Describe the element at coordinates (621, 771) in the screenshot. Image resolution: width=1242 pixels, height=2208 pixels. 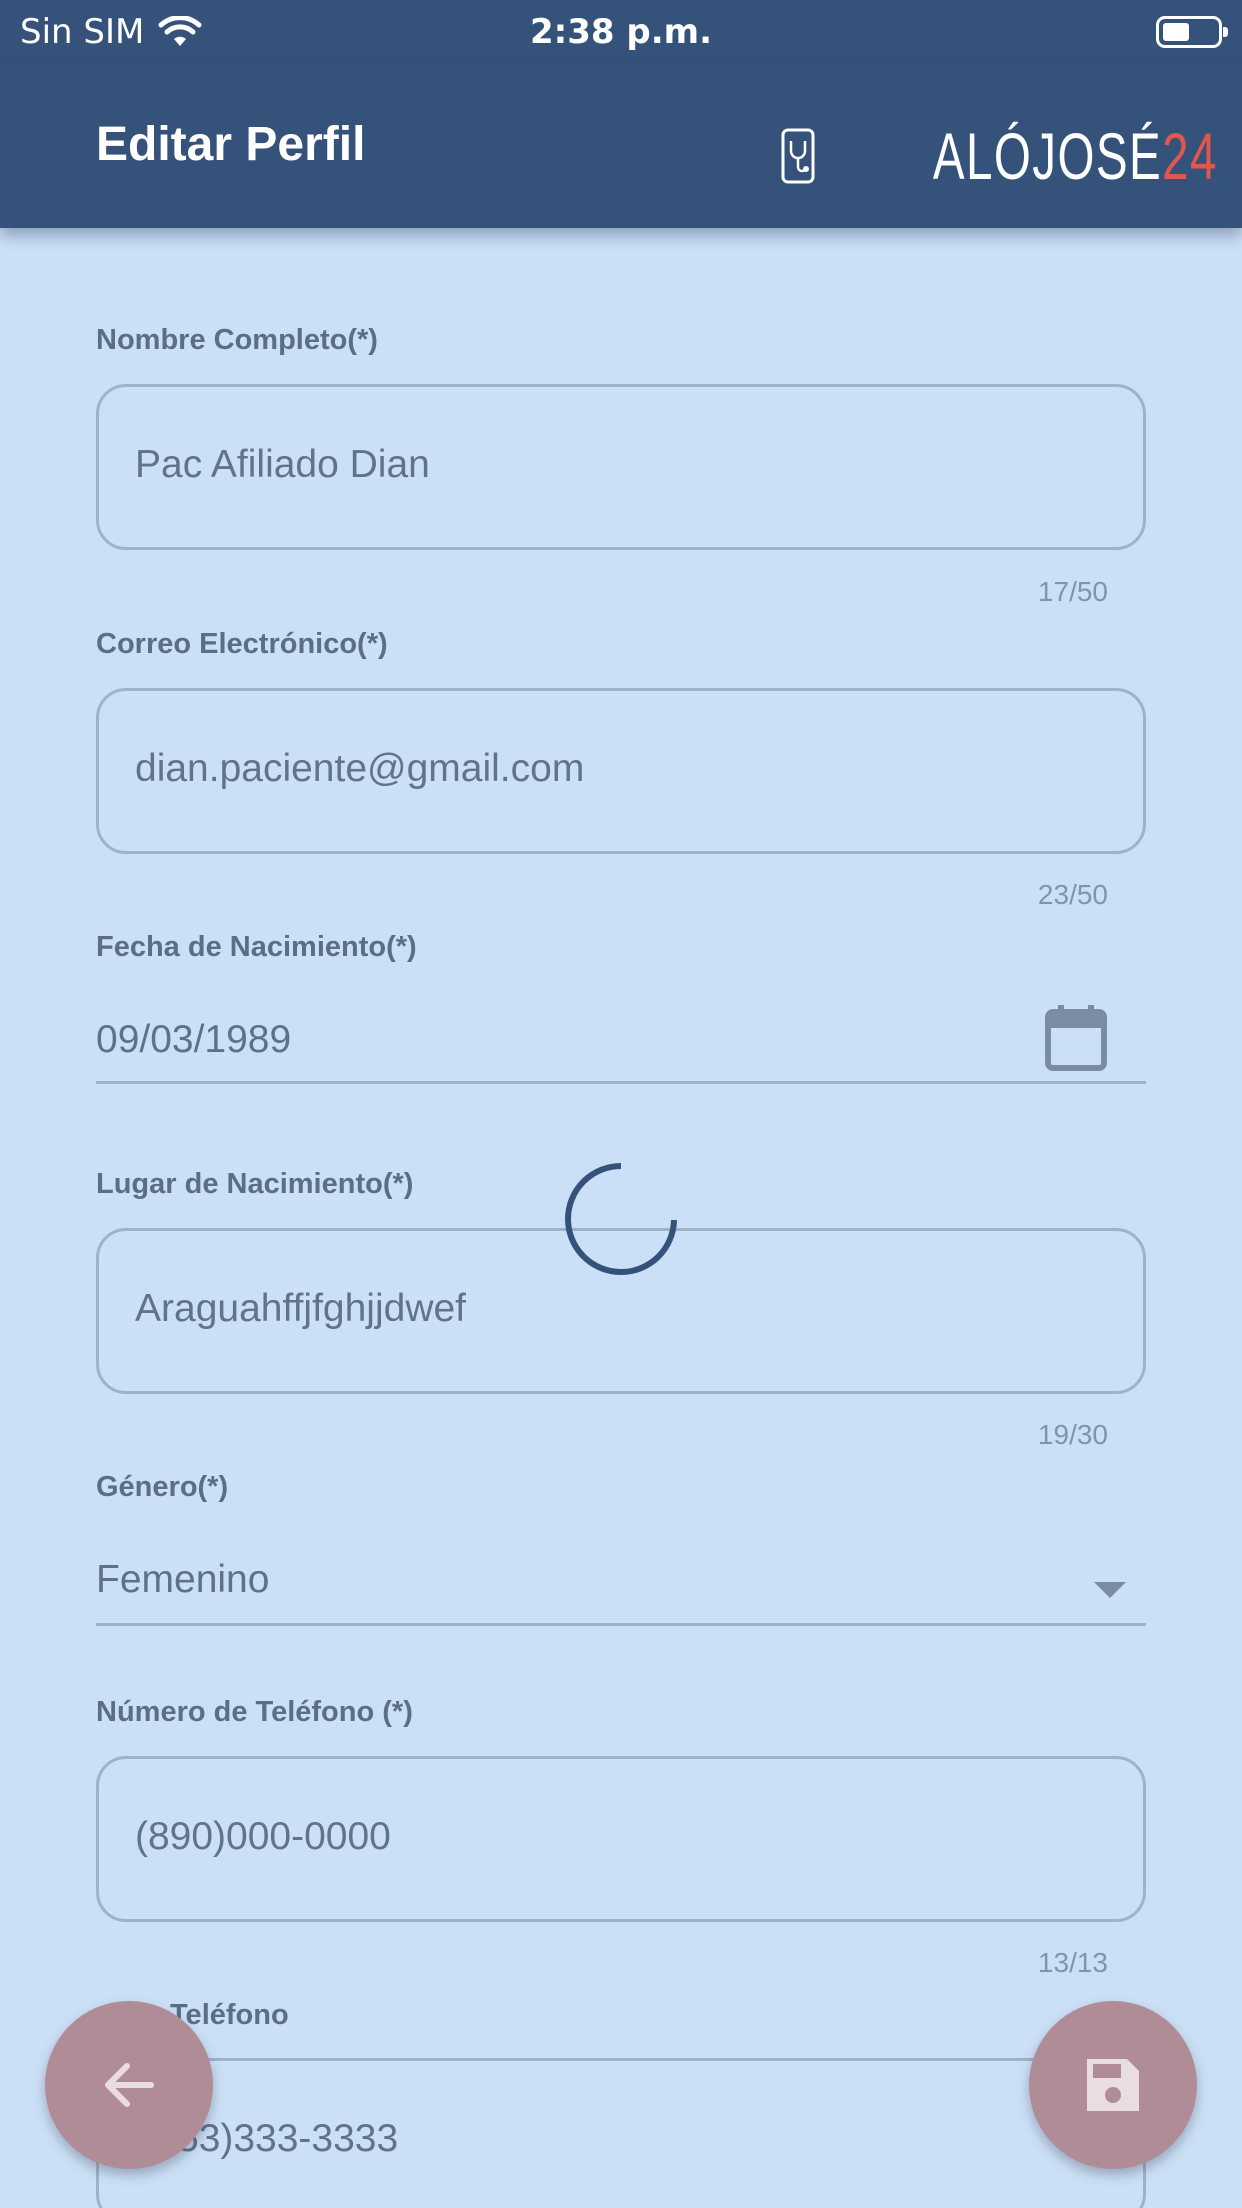
I see `email-input: dian.paciente@gmail.com` at that location.